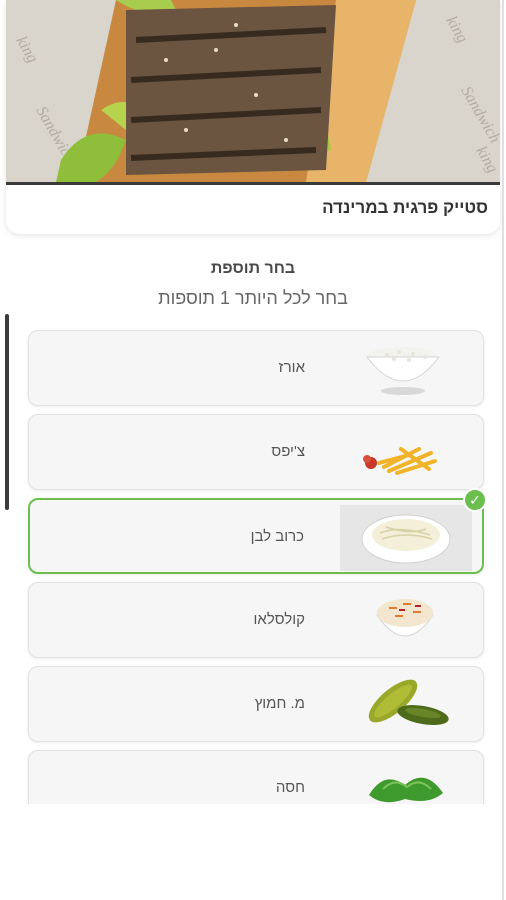 This screenshot has height=900, width=506. What do you see at coordinates (256, 368) in the screenshot?
I see `addon-option-rice: אורז` at bounding box center [256, 368].